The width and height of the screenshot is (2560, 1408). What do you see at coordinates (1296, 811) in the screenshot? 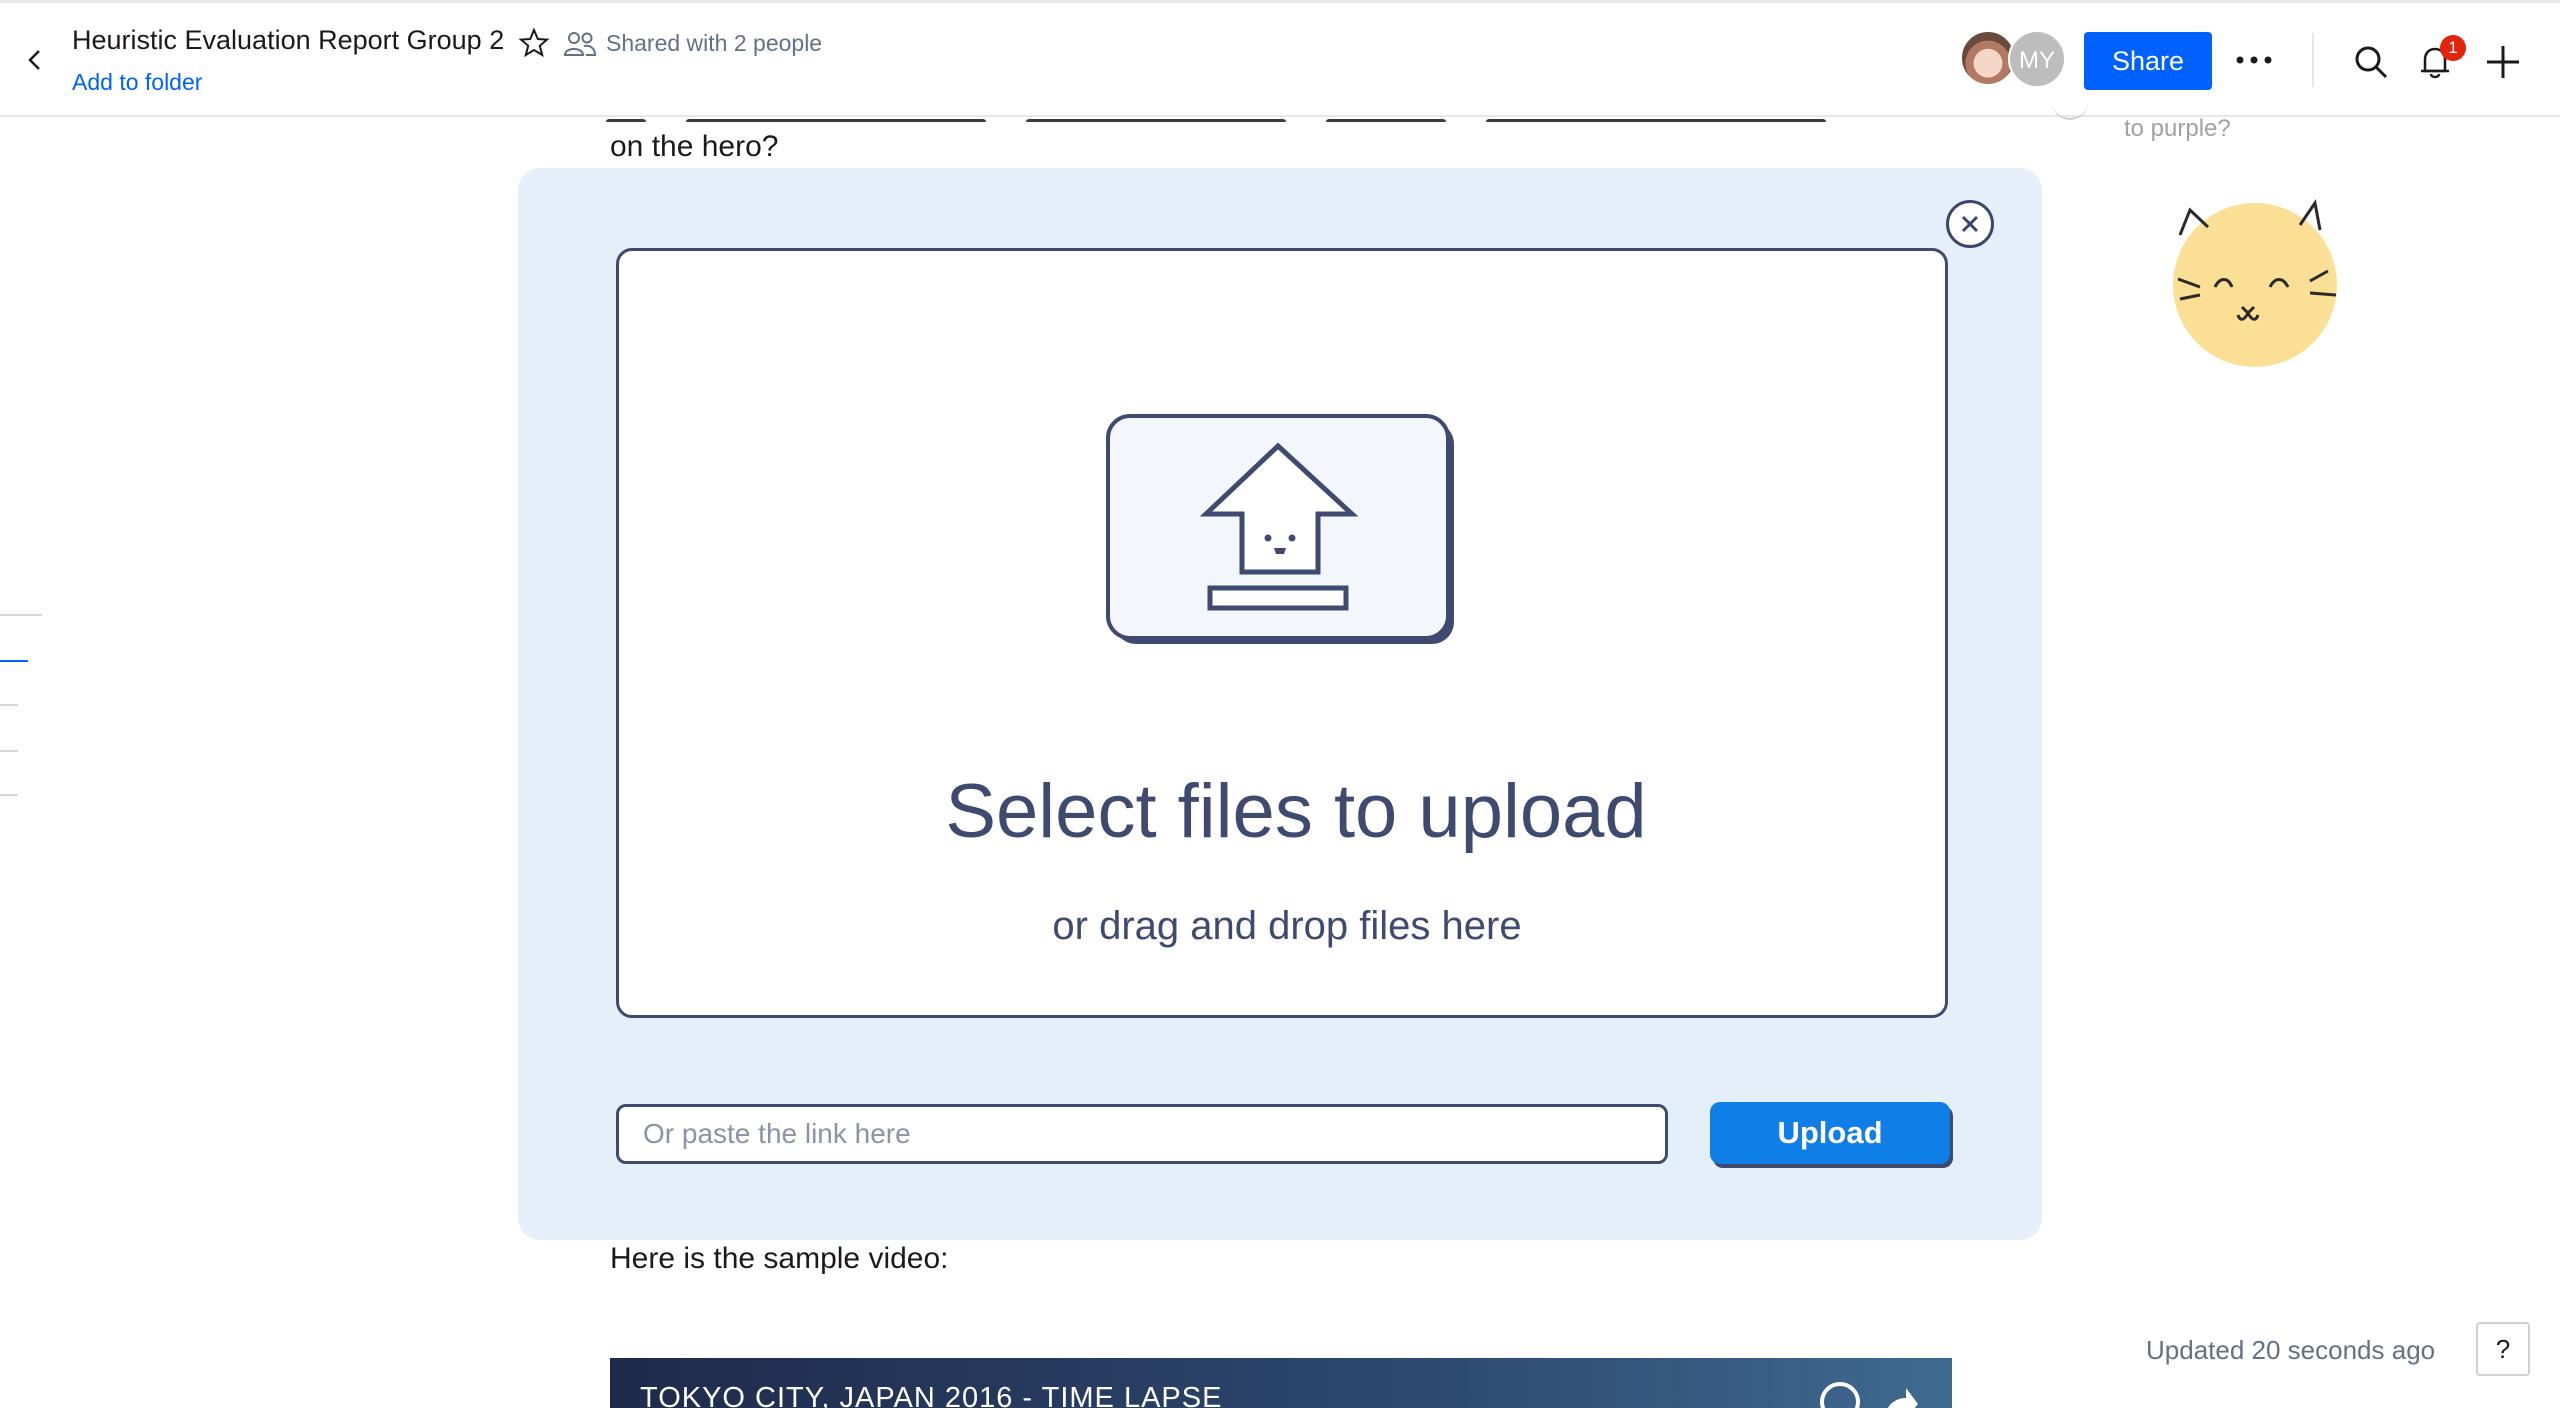
I see `upload-title: Select files to upload` at bounding box center [1296, 811].